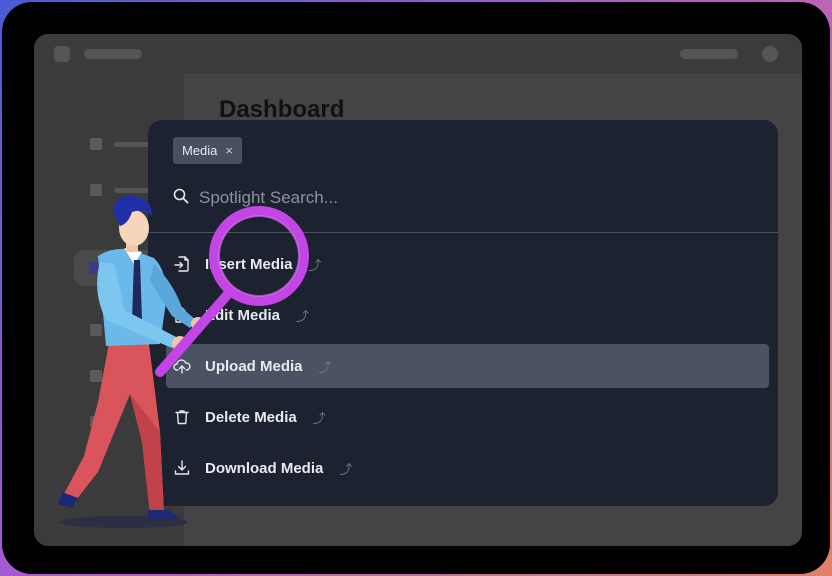 This screenshot has width=832, height=576. What do you see at coordinates (467, 264) in the screenshot?
I see `menu-item-insert-media: Insert Media ⤴` at bounding box center [467, 264].